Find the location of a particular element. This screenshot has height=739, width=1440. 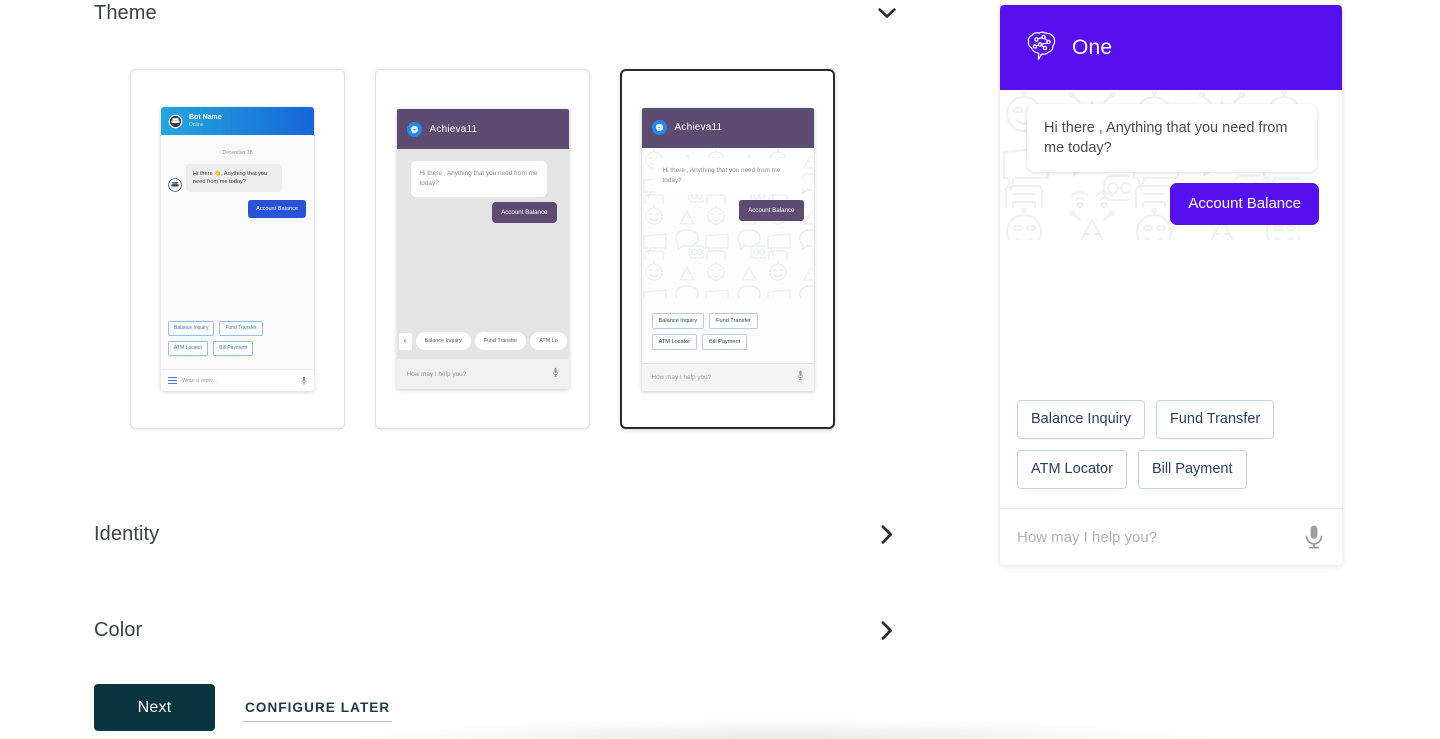

mini-quick-reply: ATM Lo is located at coordinates (548, 341).